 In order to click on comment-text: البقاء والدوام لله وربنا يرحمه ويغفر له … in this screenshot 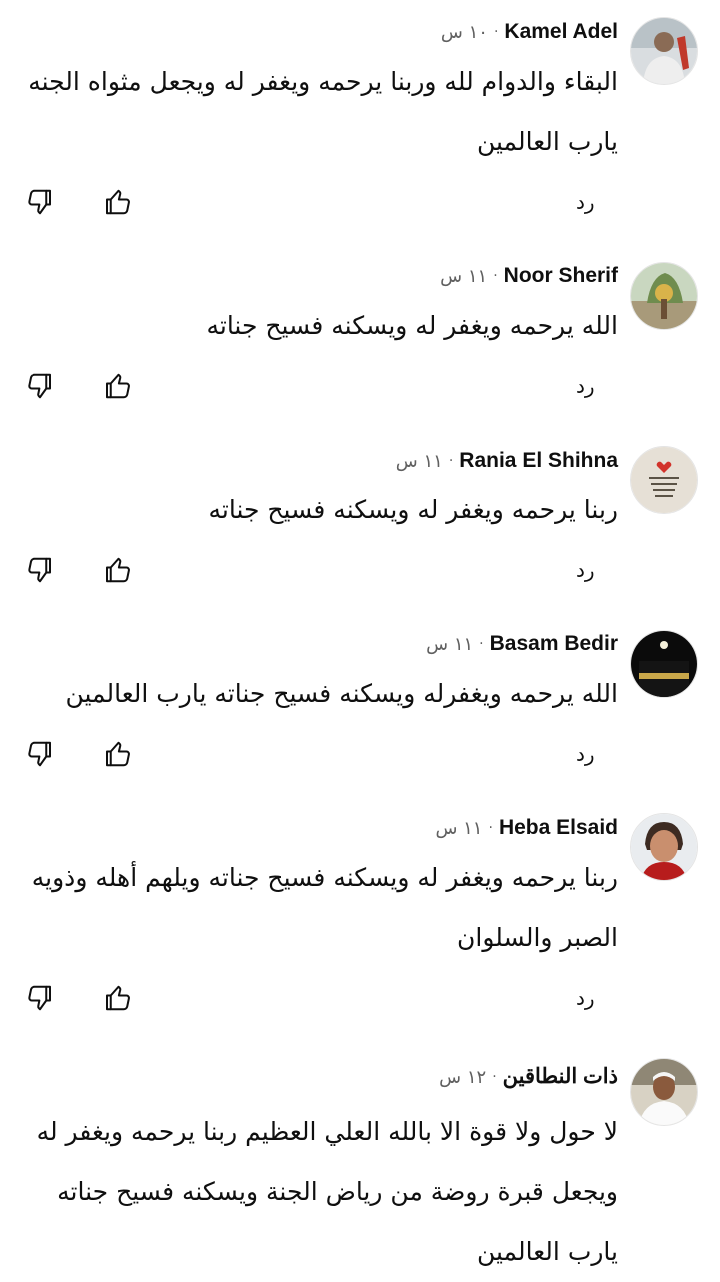, I will do `click(323, 111)`.